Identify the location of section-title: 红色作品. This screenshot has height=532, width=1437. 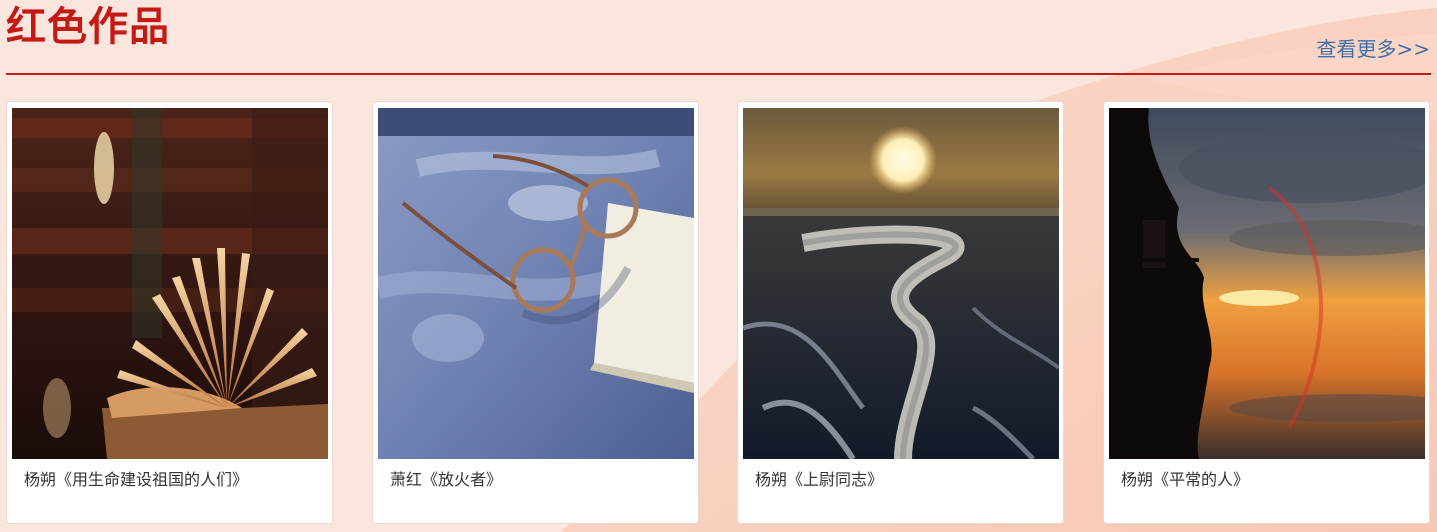
(88, 27).